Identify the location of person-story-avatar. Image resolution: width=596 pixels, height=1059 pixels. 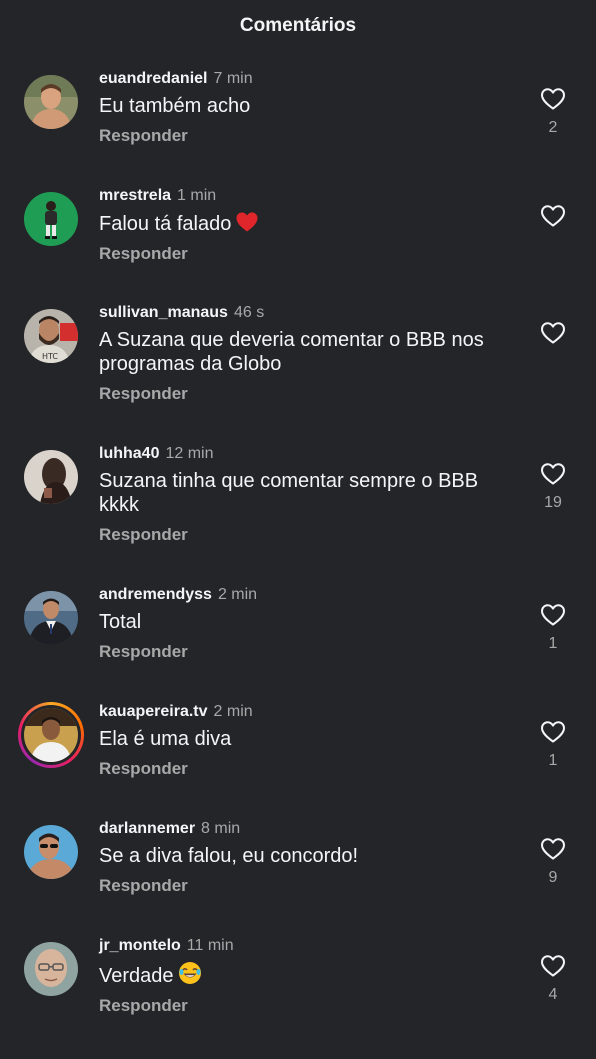
(51, 735).